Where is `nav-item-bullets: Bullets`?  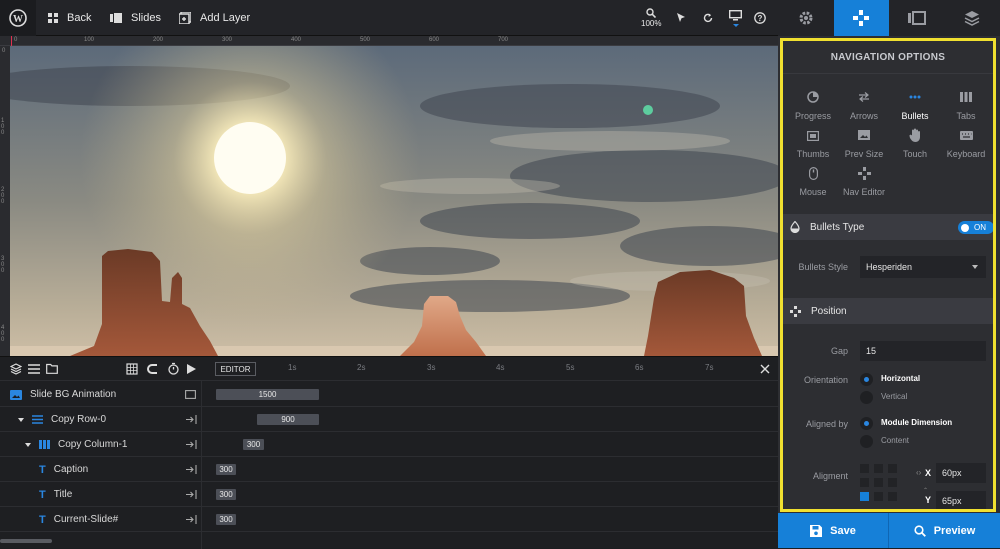
nav-item-bullets: Bullets is located at coordinates (915, 105).